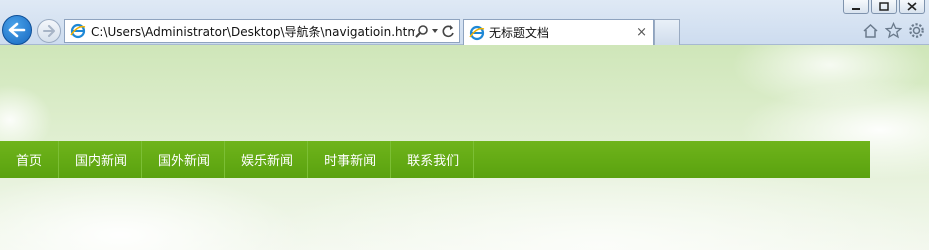 This screenshot has height=250, width=929. I want to click on nav-item-domestic-news: 国内新闻, so click(101, 159).